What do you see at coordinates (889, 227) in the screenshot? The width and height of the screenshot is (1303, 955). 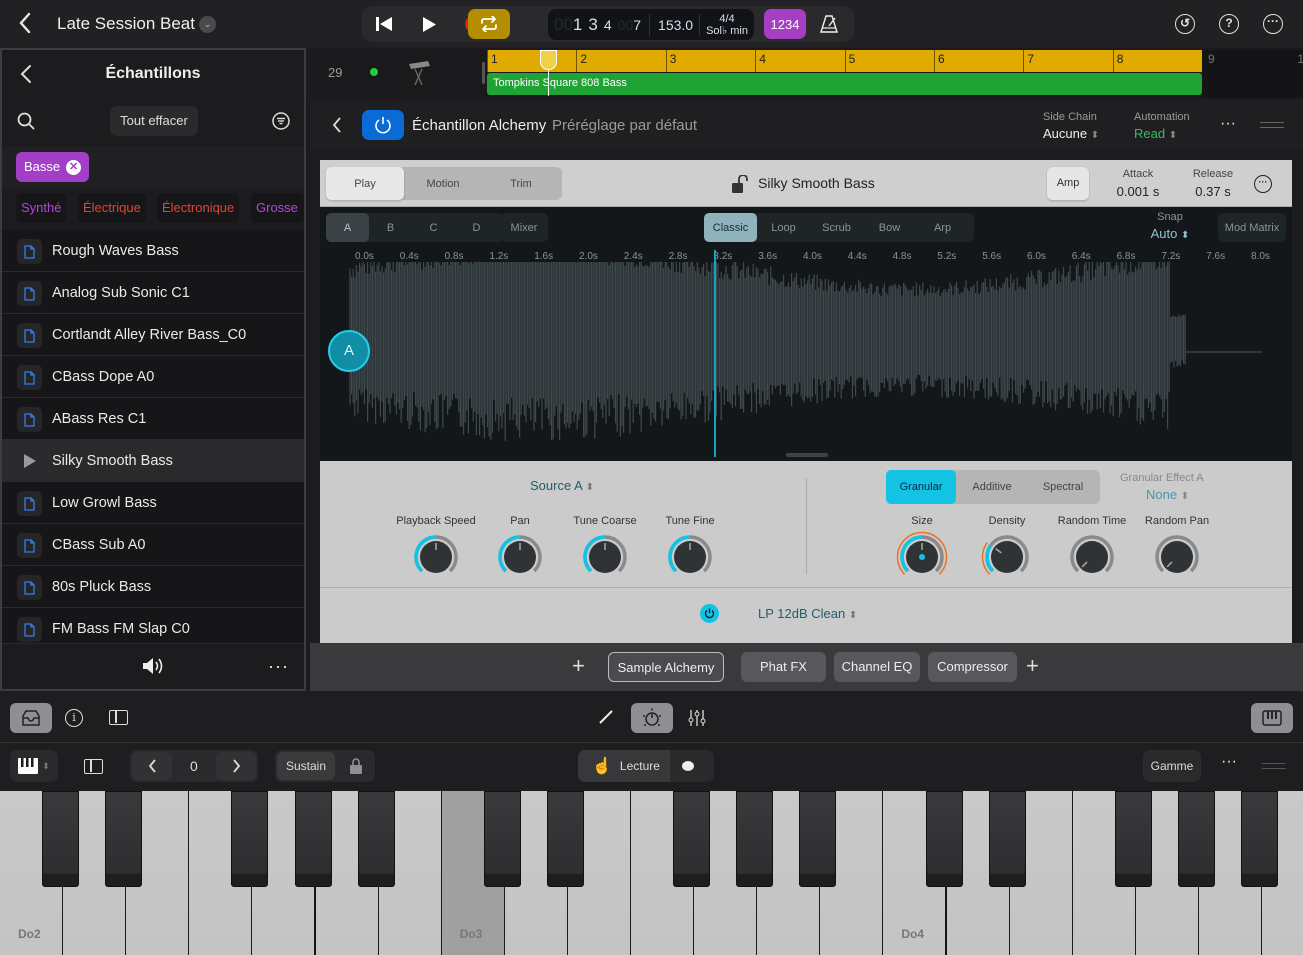 I see `tab-bow: Bow` at bounding box center [889, 227].